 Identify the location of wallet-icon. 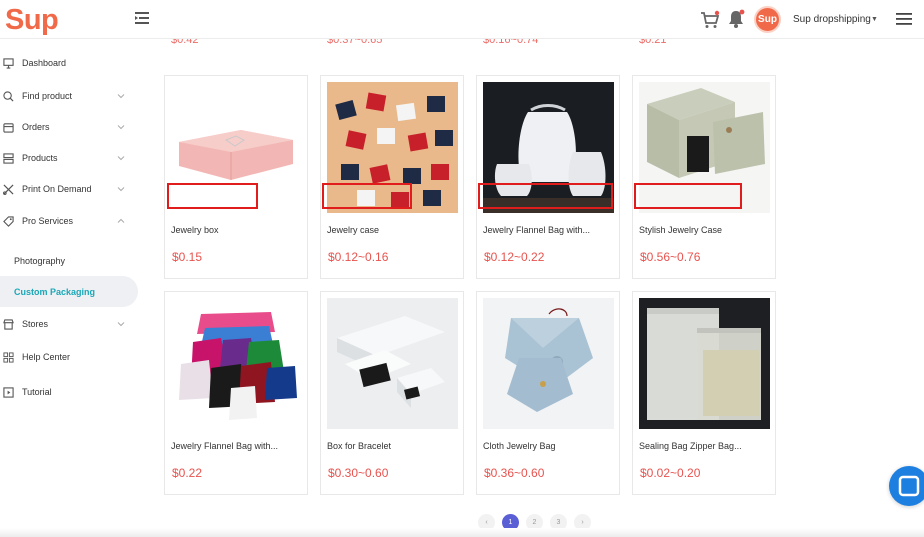
(8, 127).